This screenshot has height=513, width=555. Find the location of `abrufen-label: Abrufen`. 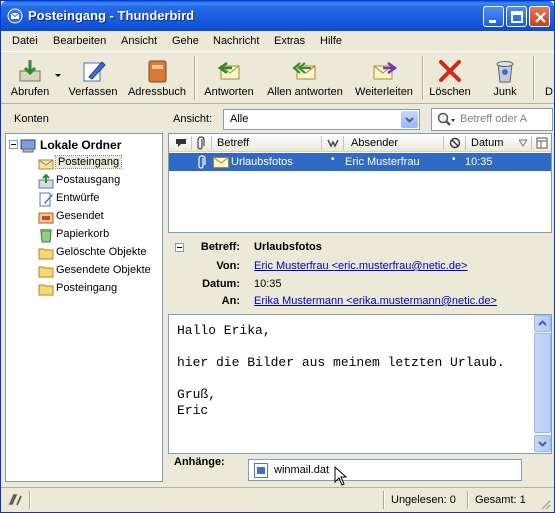

abrufen-label: Abrufen is located at coordinates (30, 92).